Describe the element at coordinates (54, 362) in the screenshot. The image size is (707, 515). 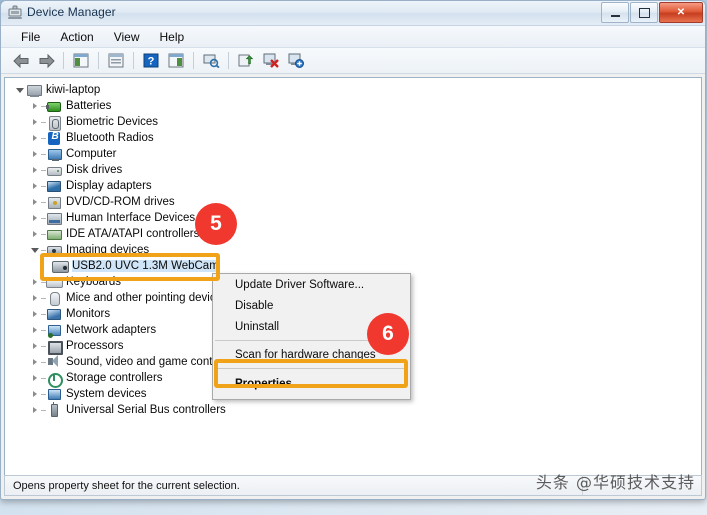
I see `sound-device-icon` at that location.